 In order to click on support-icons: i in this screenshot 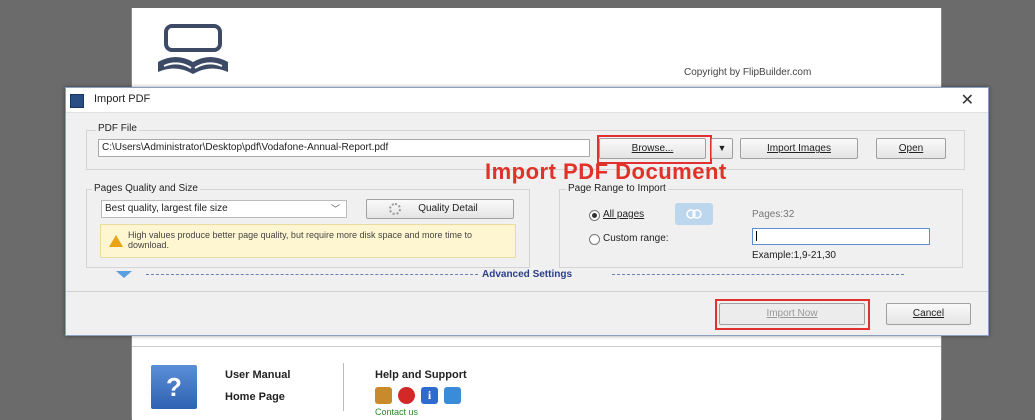, I will do `click(418, 395)`.